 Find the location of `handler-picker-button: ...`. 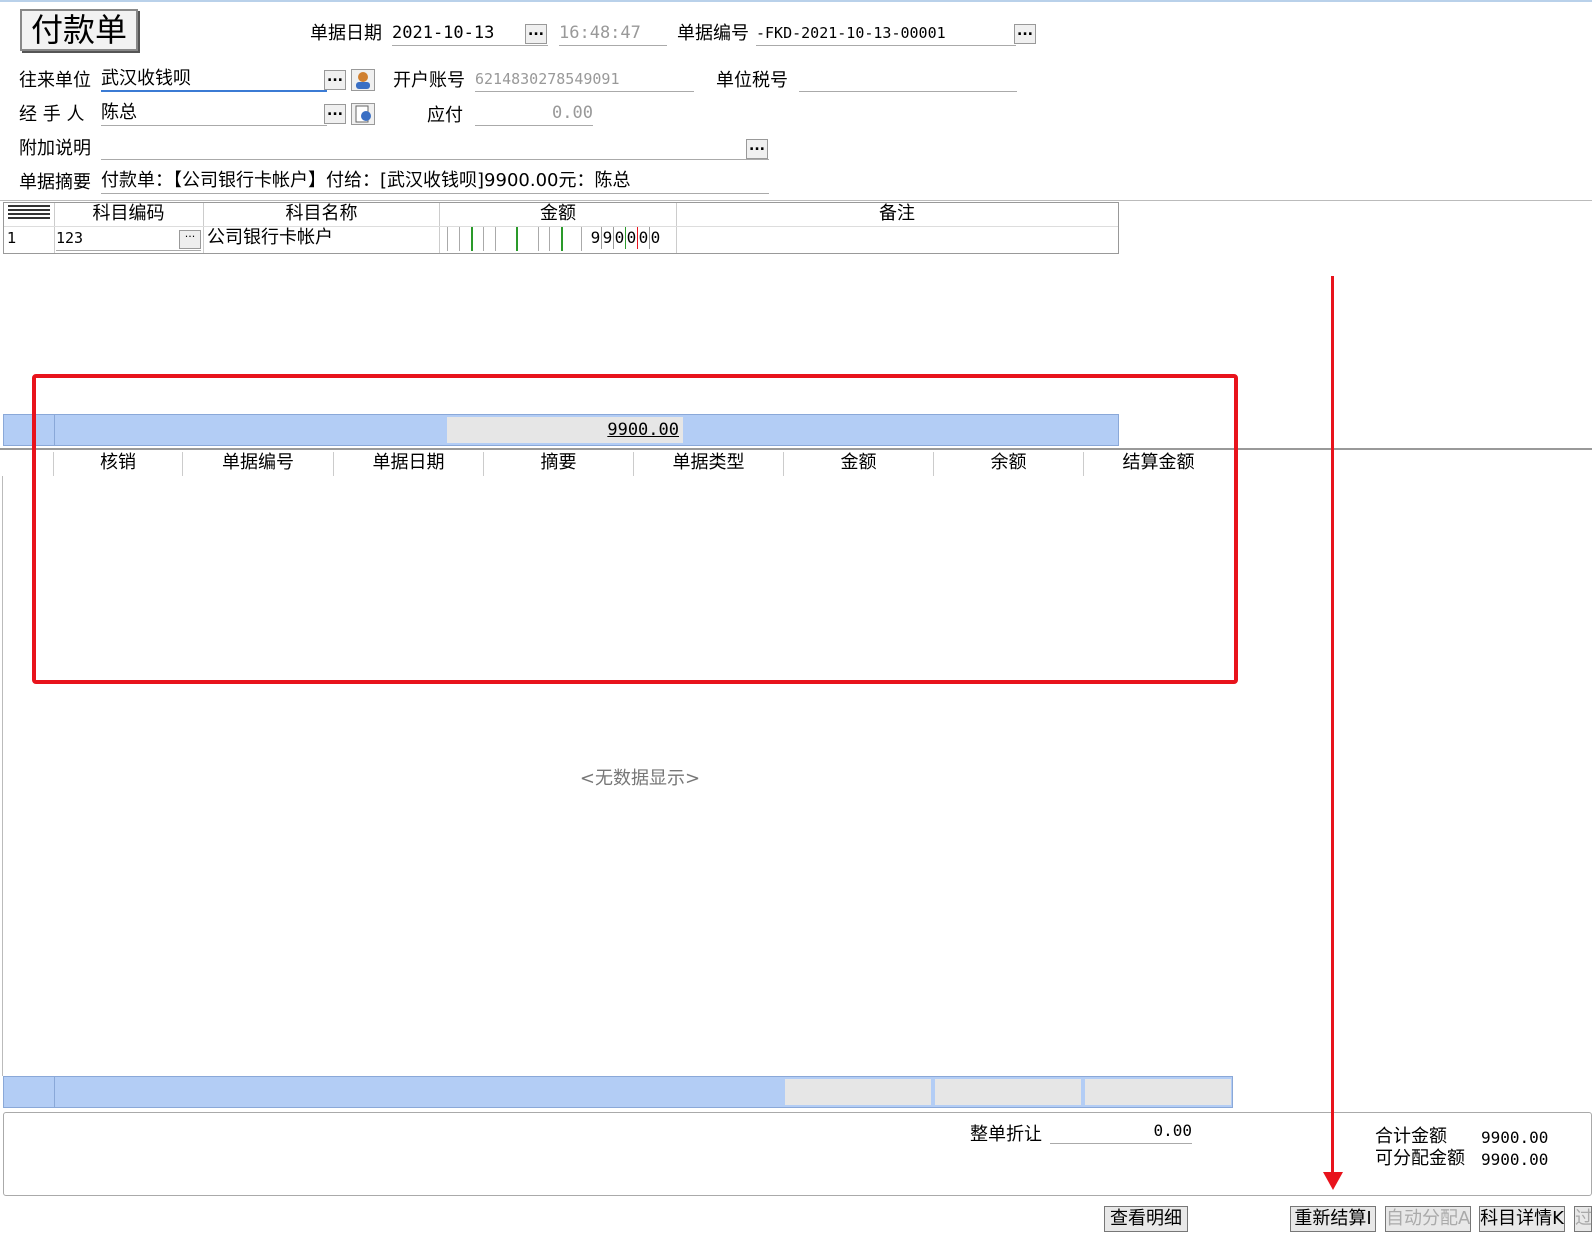

handler-picker-button: ... is located at coordinates (335, 114).